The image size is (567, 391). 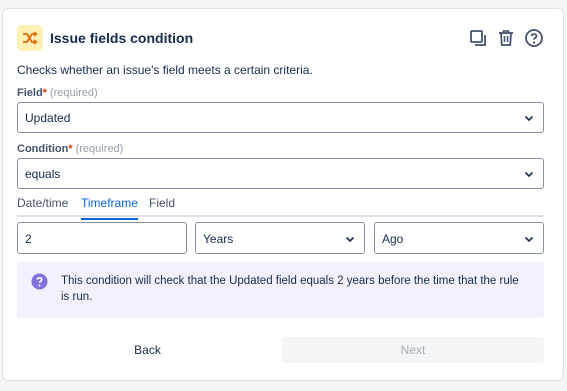 What do you see at coordinates (30, 38) in the screenshot?
I see `shuffle-icon` at bounding box center [30, 38].